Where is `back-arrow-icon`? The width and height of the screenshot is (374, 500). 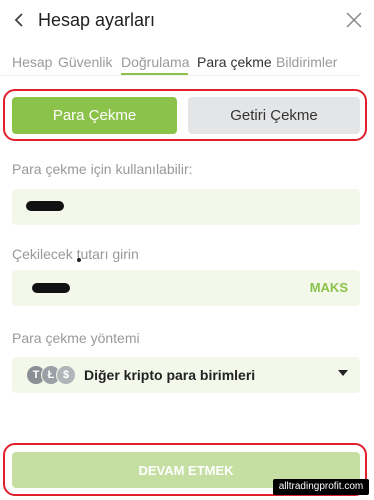
back-arrow-icon is located at coordinates (20, 20).